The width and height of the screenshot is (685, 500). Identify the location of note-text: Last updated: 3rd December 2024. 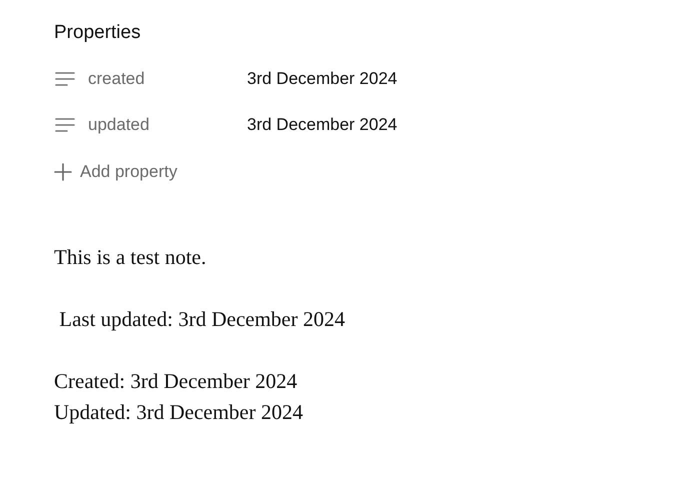
(202, 319).